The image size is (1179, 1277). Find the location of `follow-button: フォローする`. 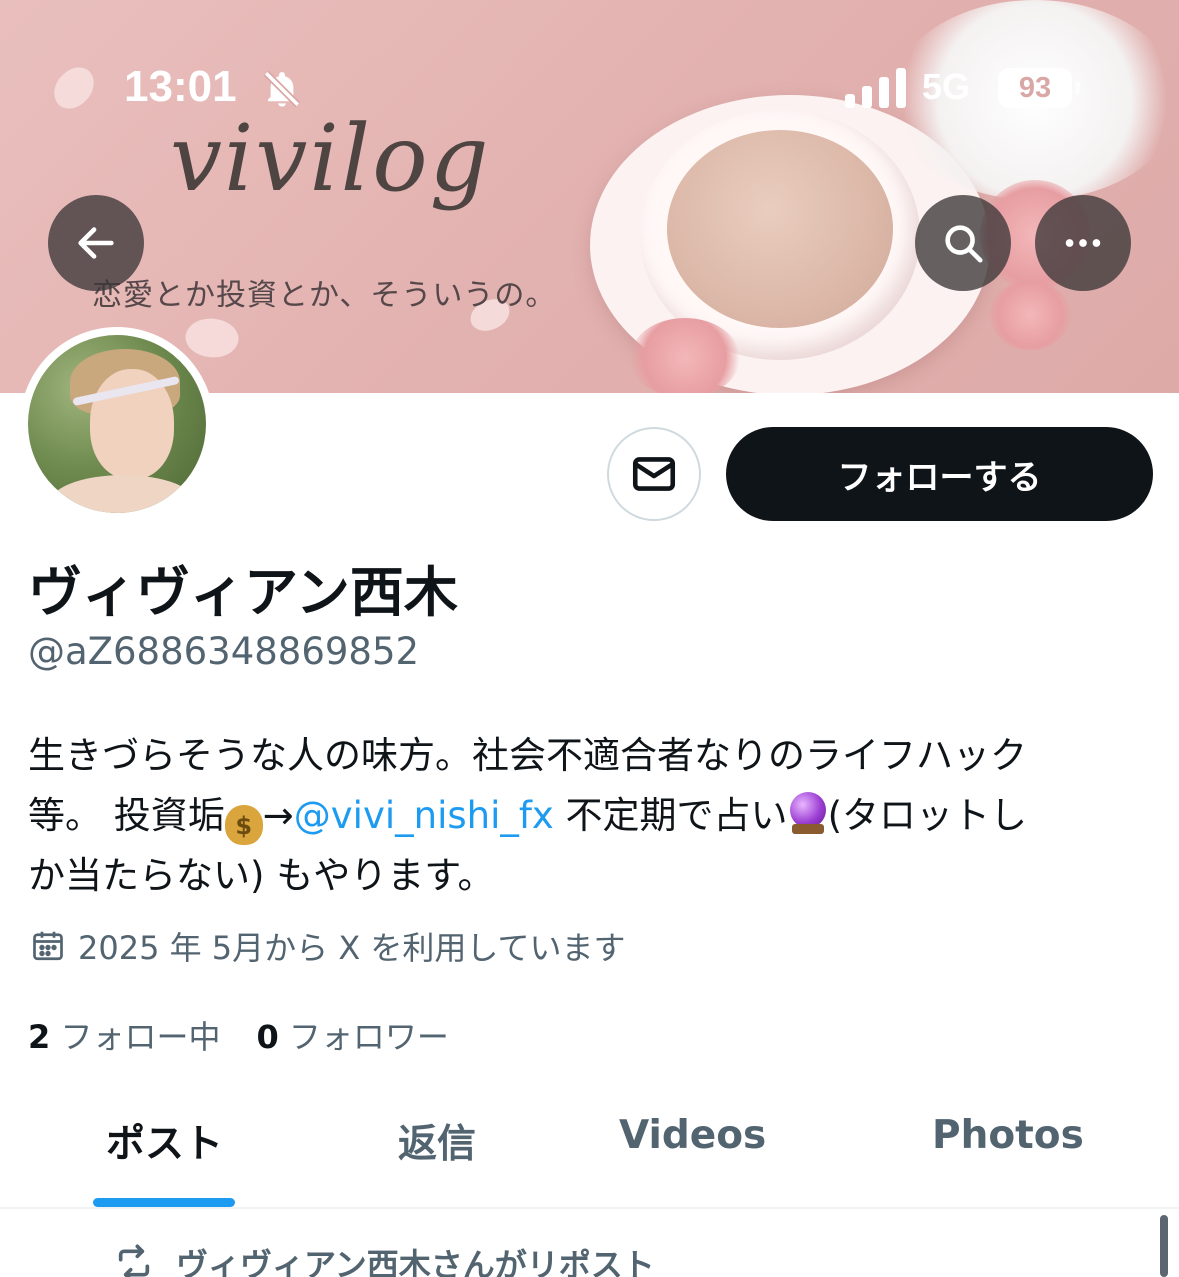

follow-button: フォローする is located at coordinates (939, 474).